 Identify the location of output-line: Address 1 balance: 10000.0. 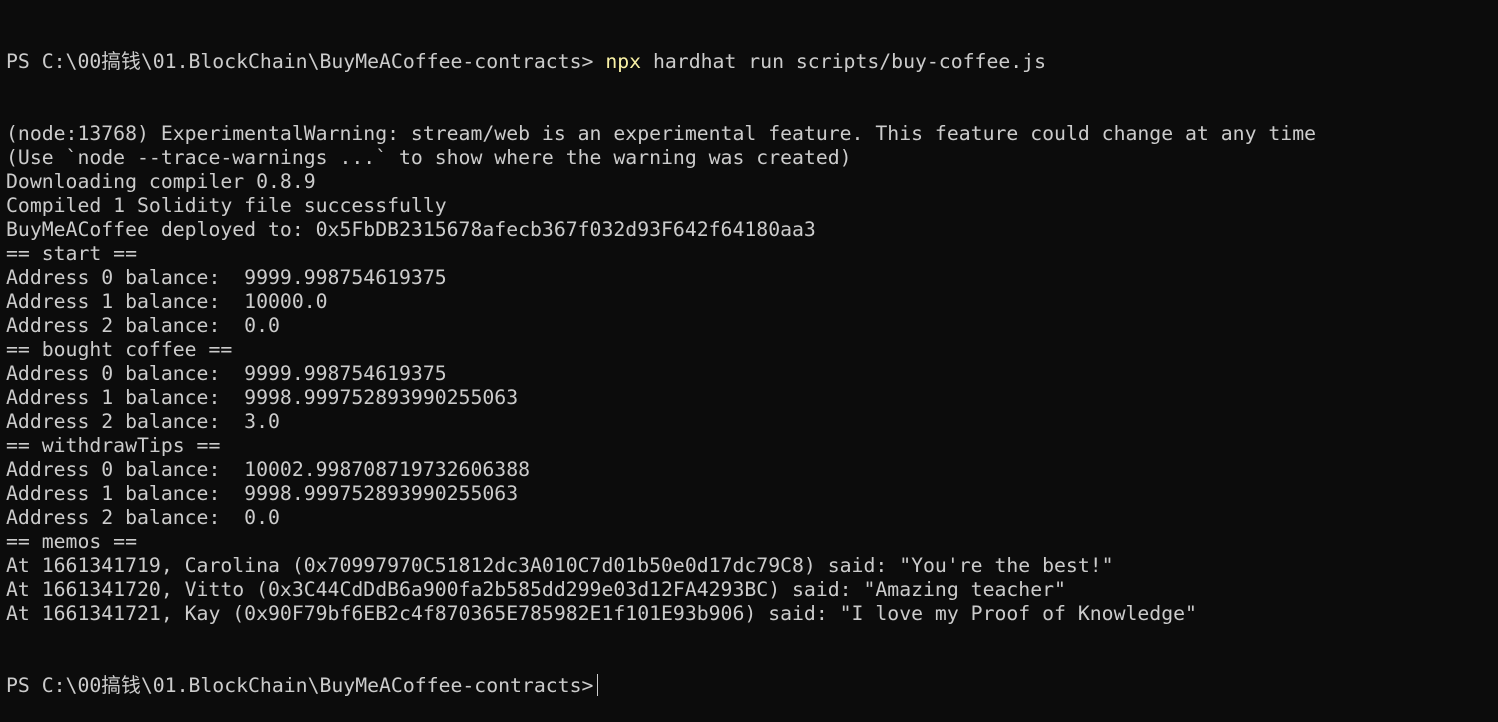
(167, 301).